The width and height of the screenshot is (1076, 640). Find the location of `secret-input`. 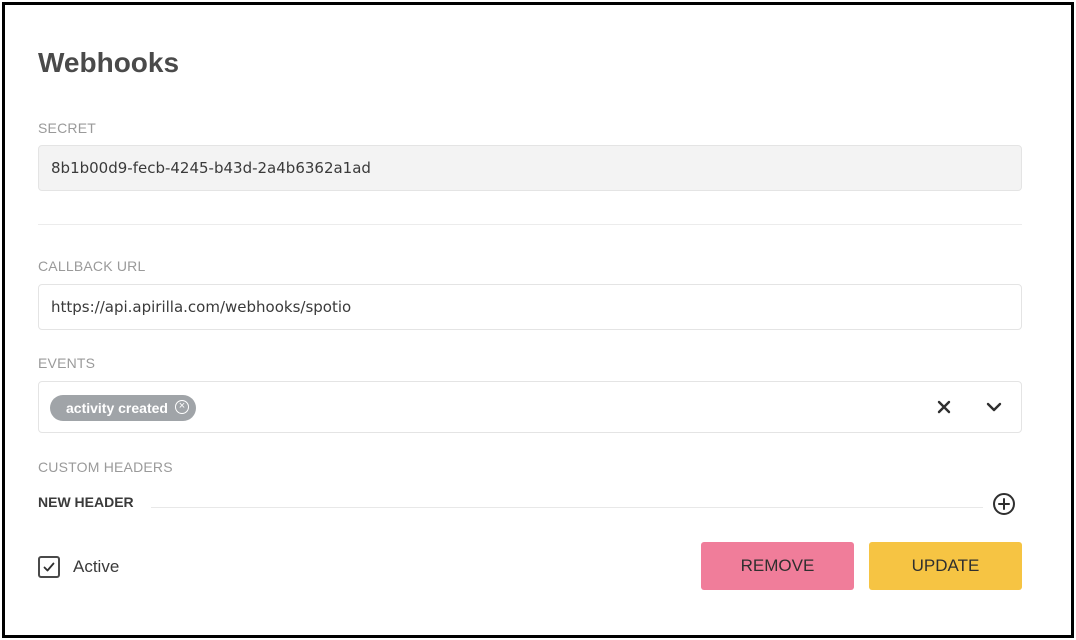

secret-input is located at coordinates (530, 168).